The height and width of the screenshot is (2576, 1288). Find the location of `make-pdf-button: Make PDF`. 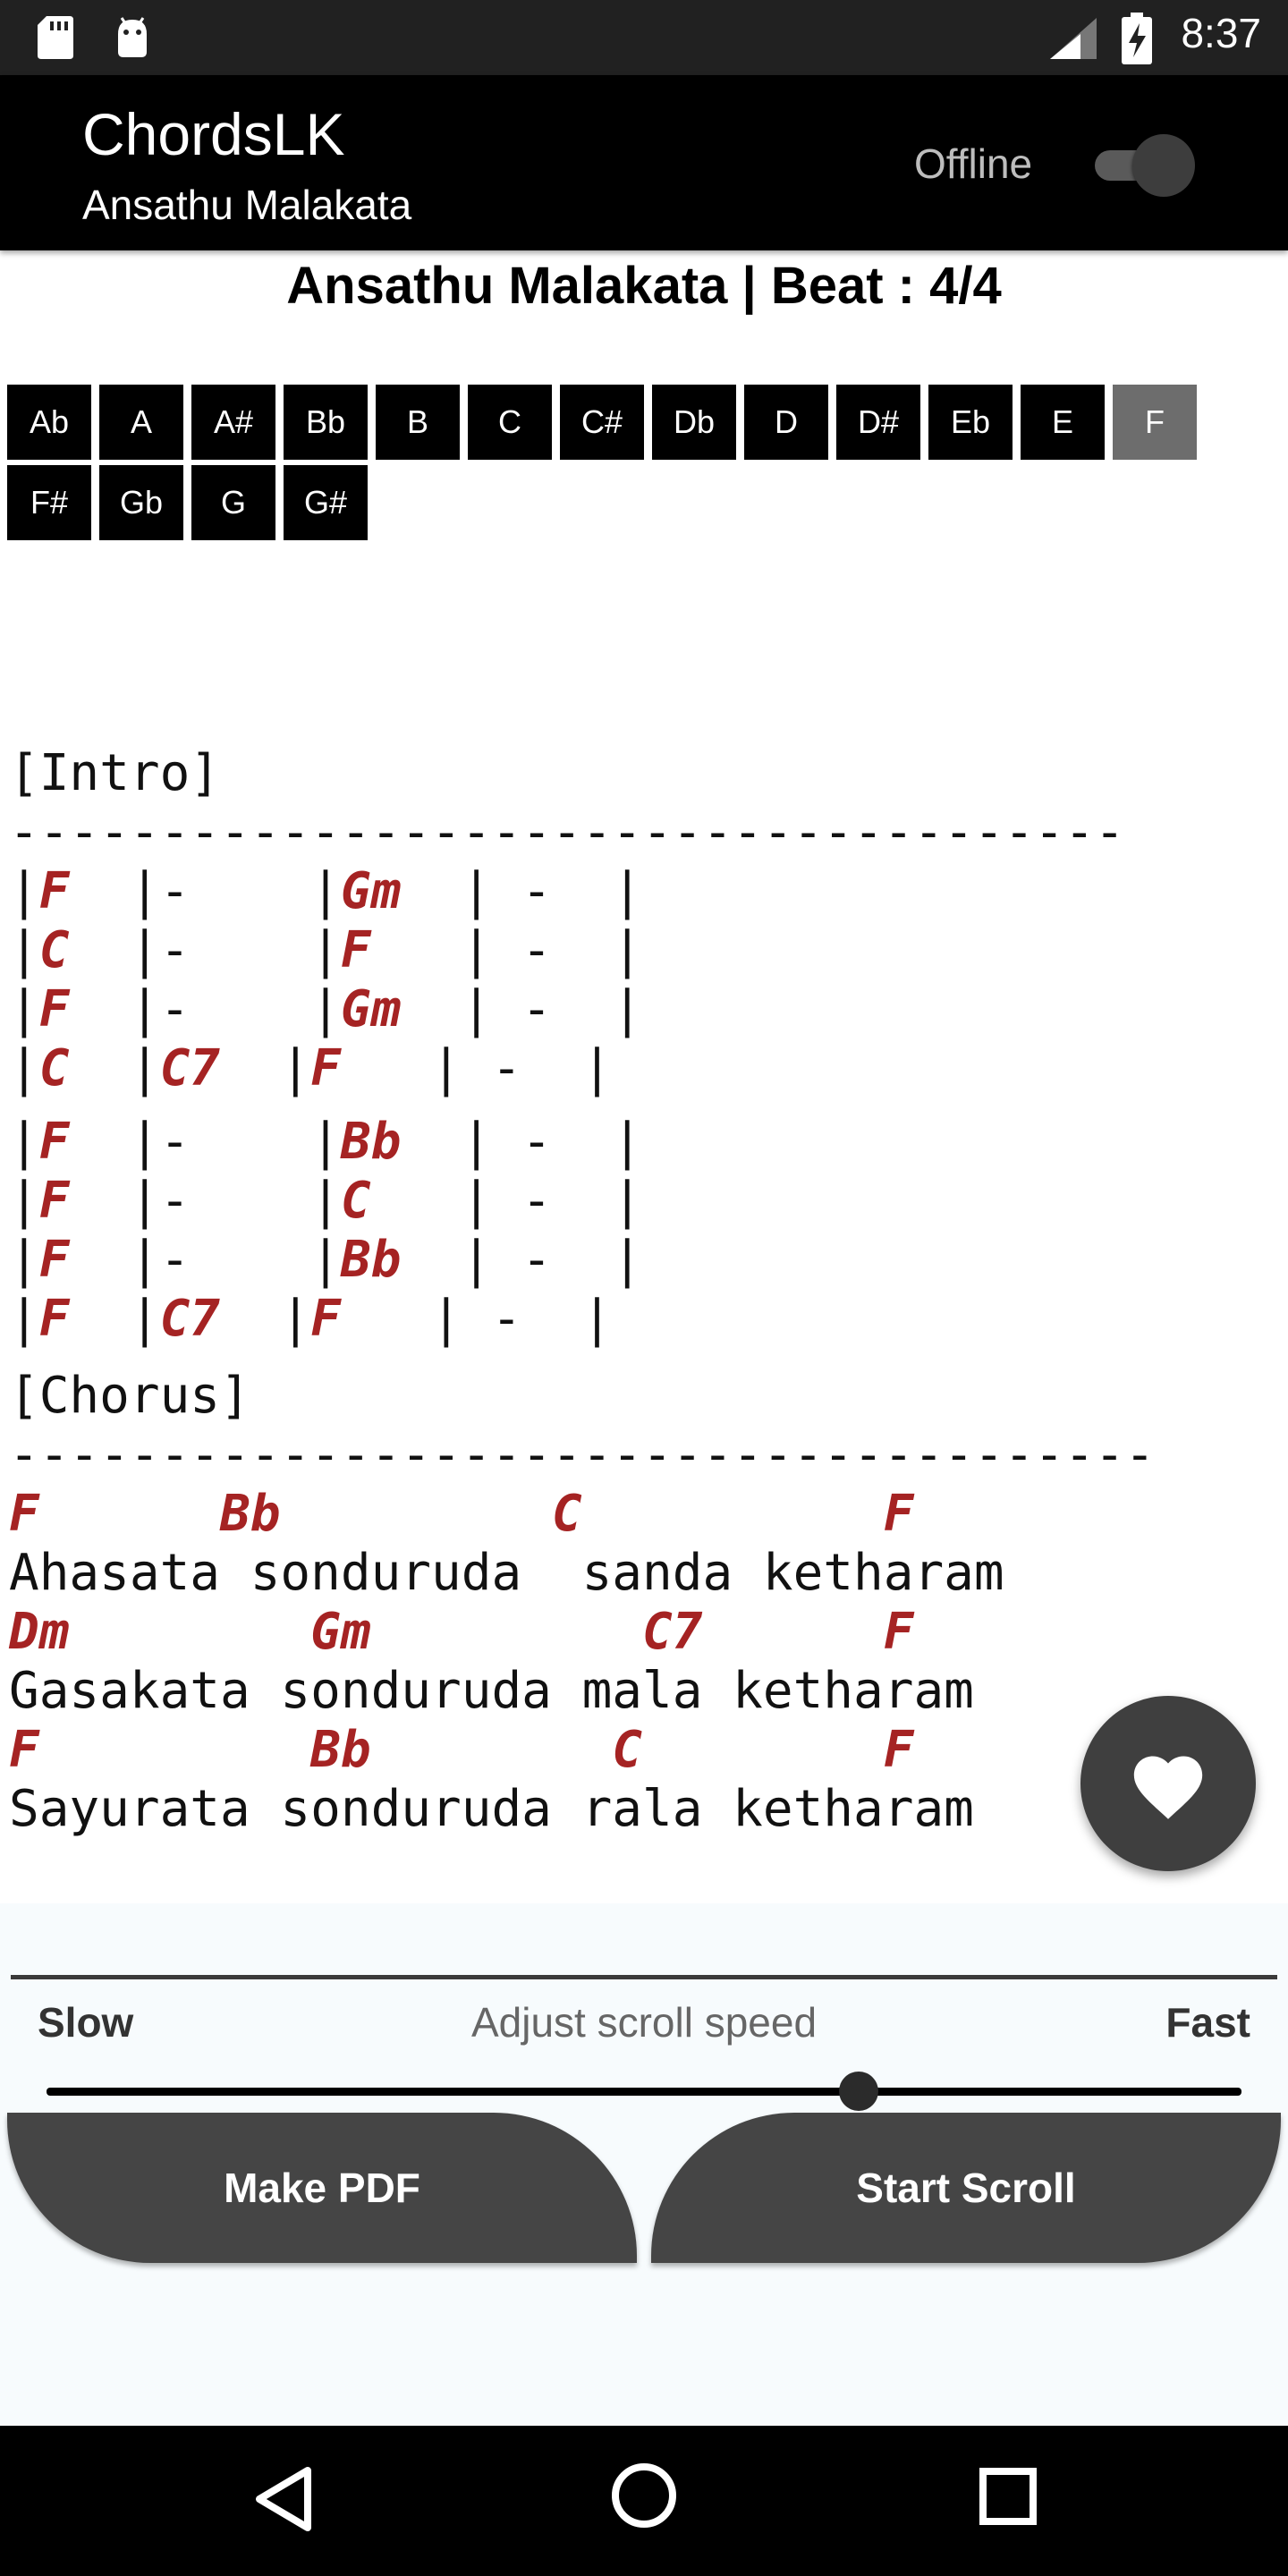

make-pdf-button: Make PDF is located at coordinates (322, 2188).